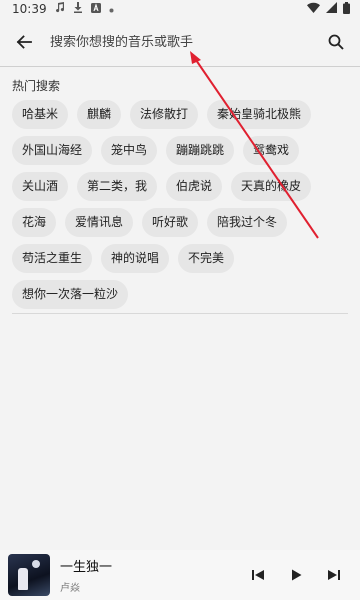 This screenshot has height=600, width=360. What do you see at coordinates (194, 186) in the screenshot?
I see `hot-tag: 伯虎说` at bounding box center [194, 186].